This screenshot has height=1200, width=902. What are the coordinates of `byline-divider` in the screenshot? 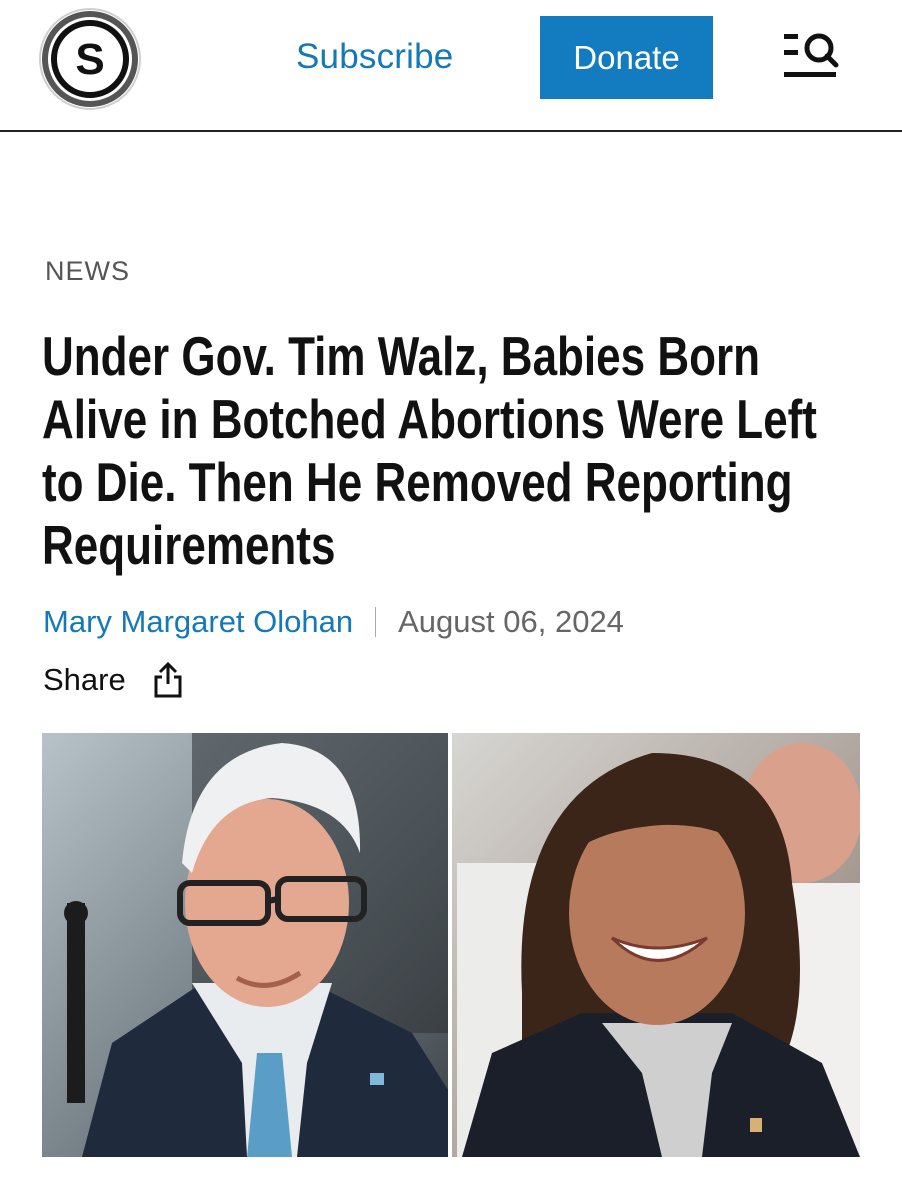 It's located at (376, 622).